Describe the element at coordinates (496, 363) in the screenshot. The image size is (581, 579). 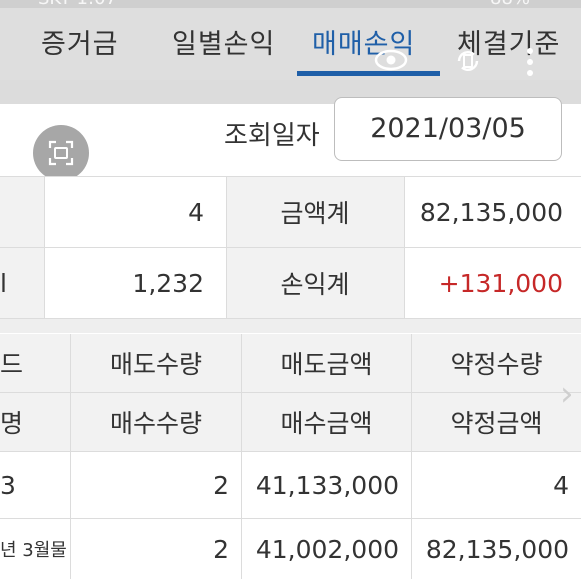
I see `detail-header-contract-qty: 약정수량` at that location.